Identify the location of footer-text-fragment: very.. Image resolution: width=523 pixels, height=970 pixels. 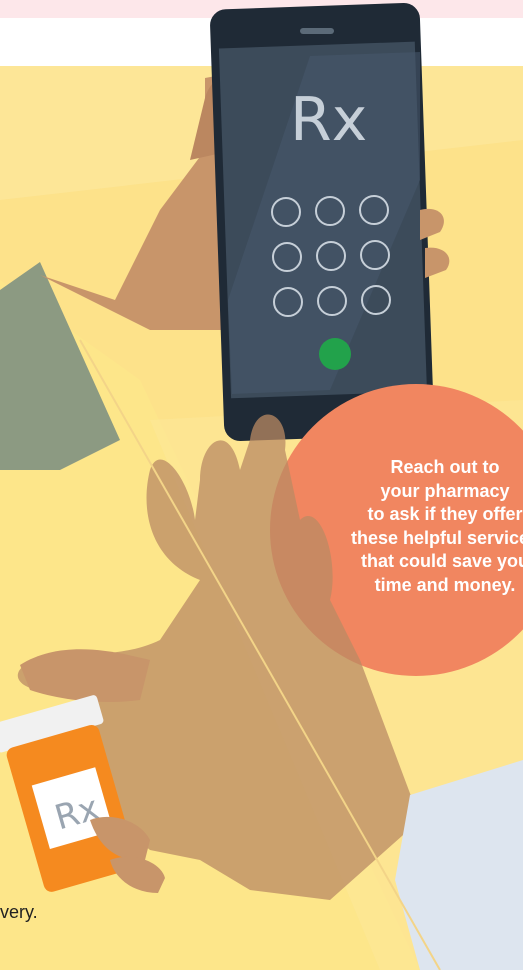
(19, 912).